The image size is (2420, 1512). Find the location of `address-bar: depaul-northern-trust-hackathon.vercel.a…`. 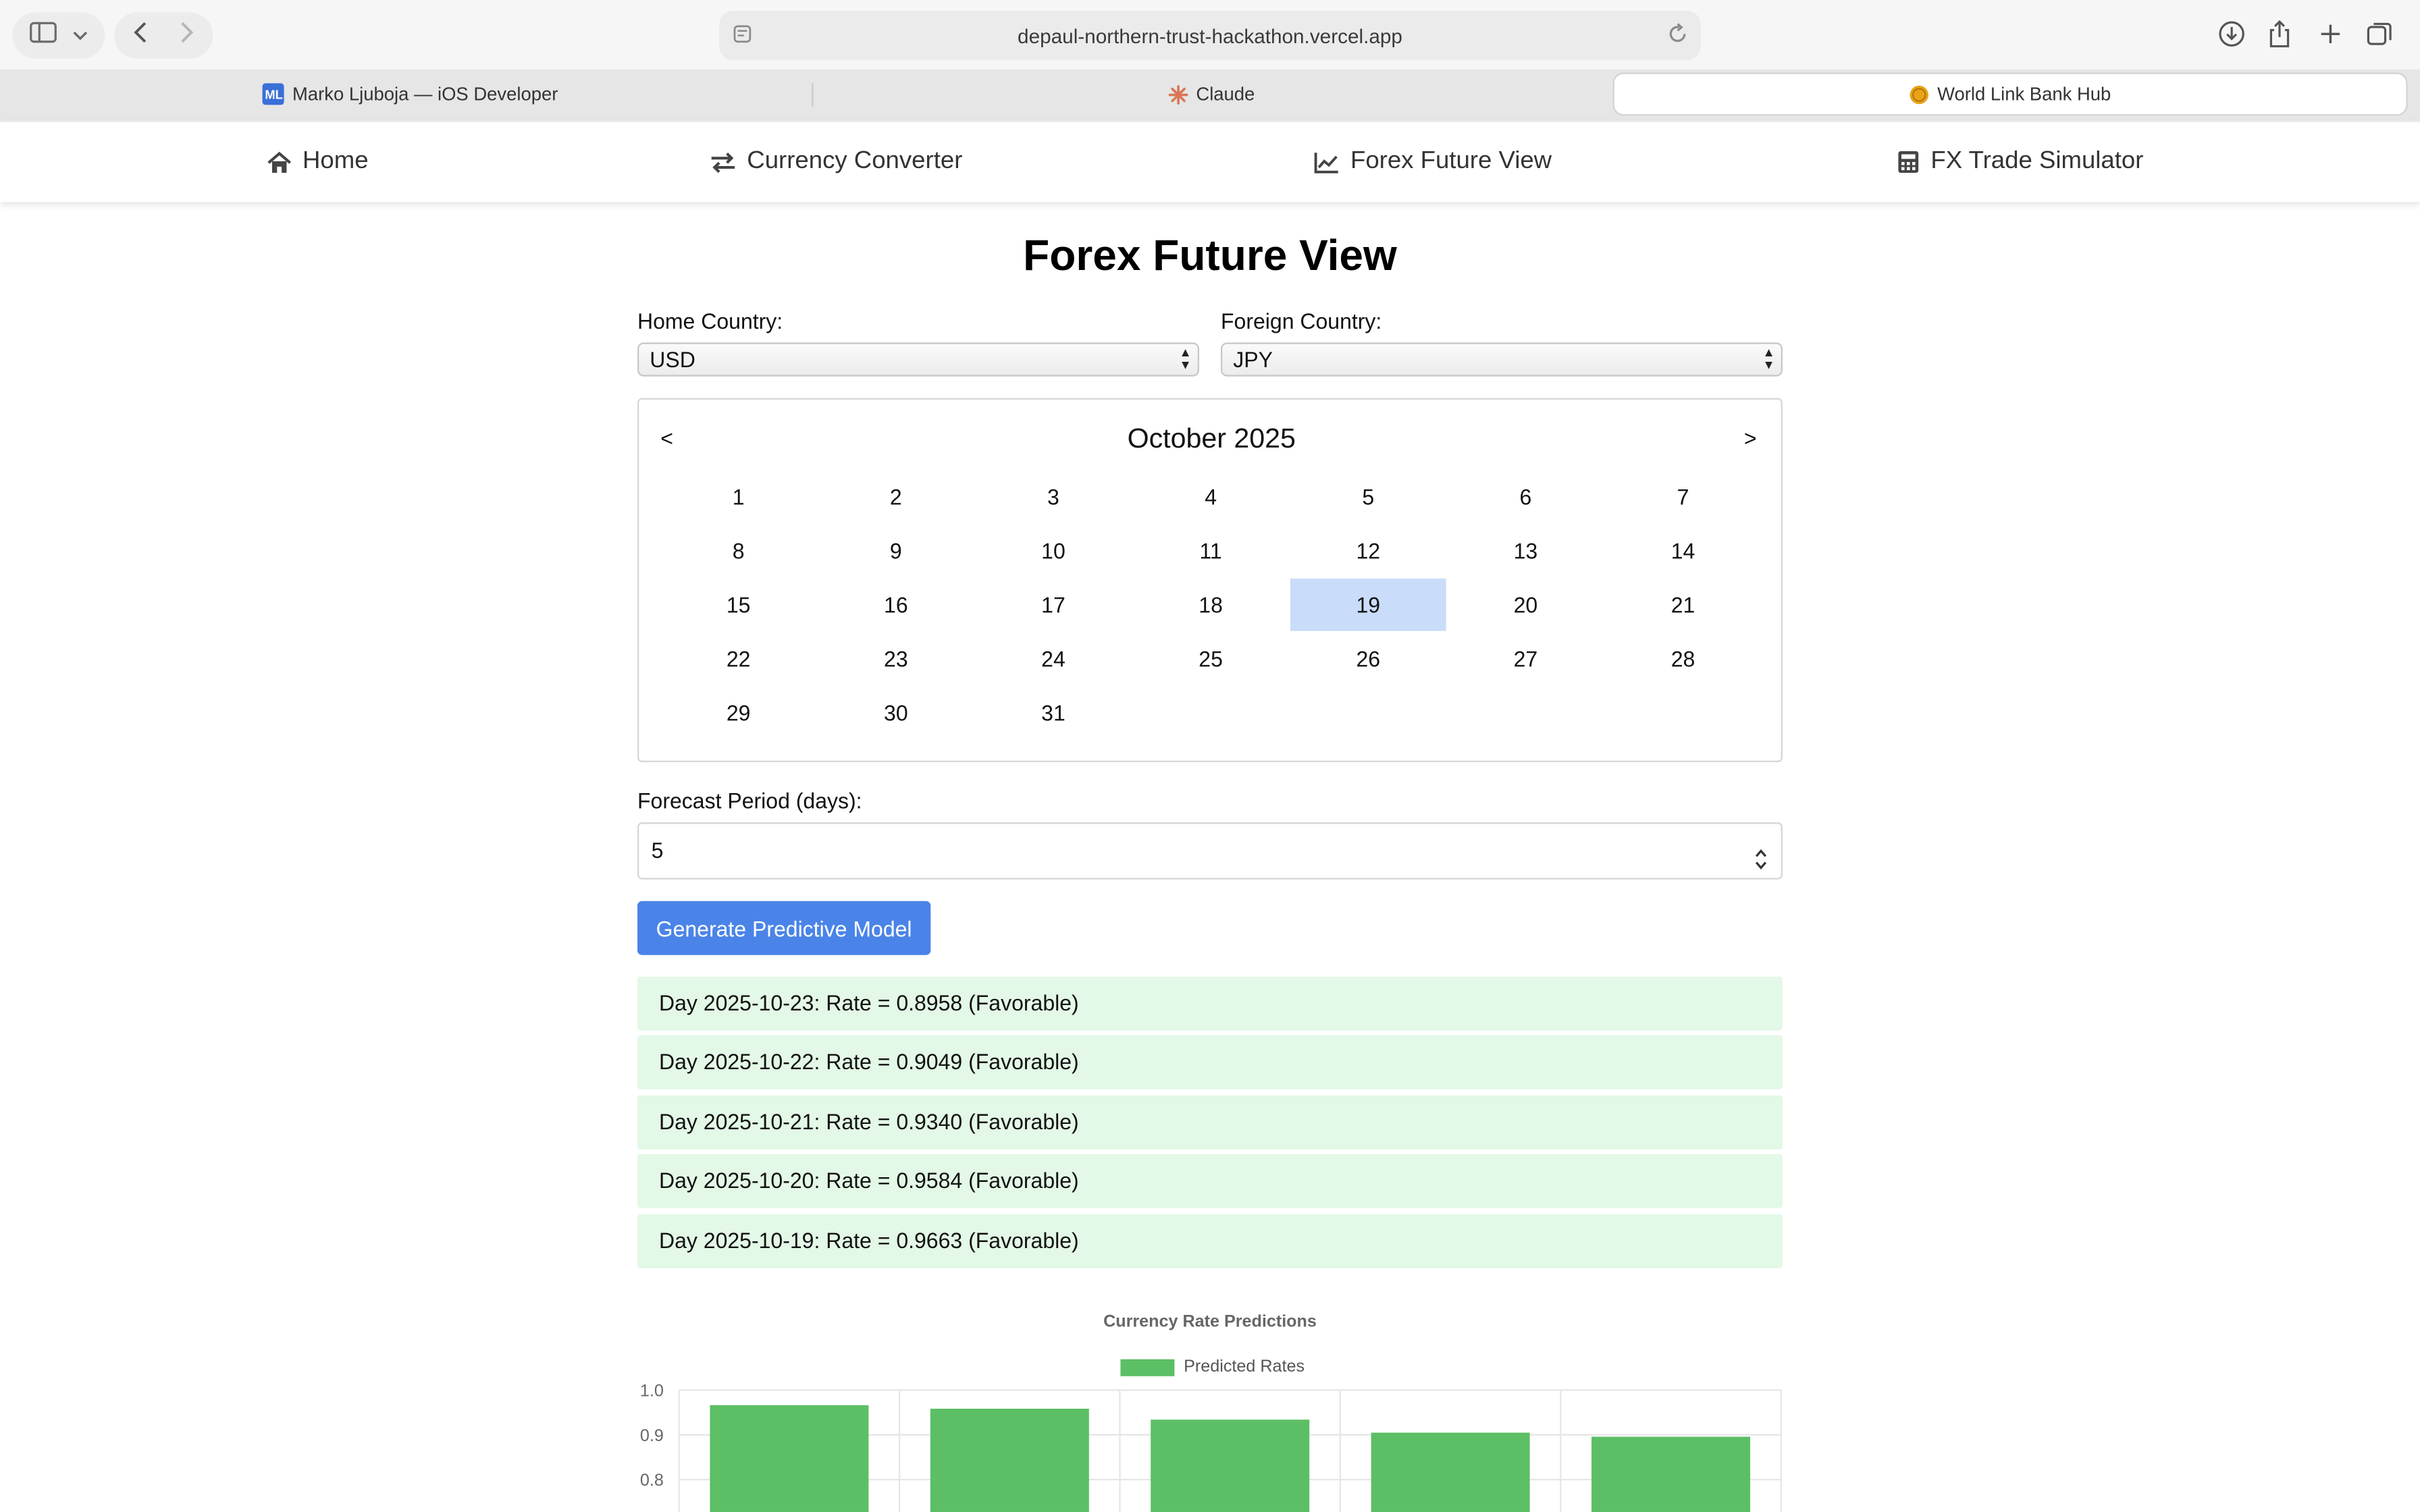

address-bar: depaul-northern-trust-hackathon.vercel.a… is located at coordinates (1210, 35).